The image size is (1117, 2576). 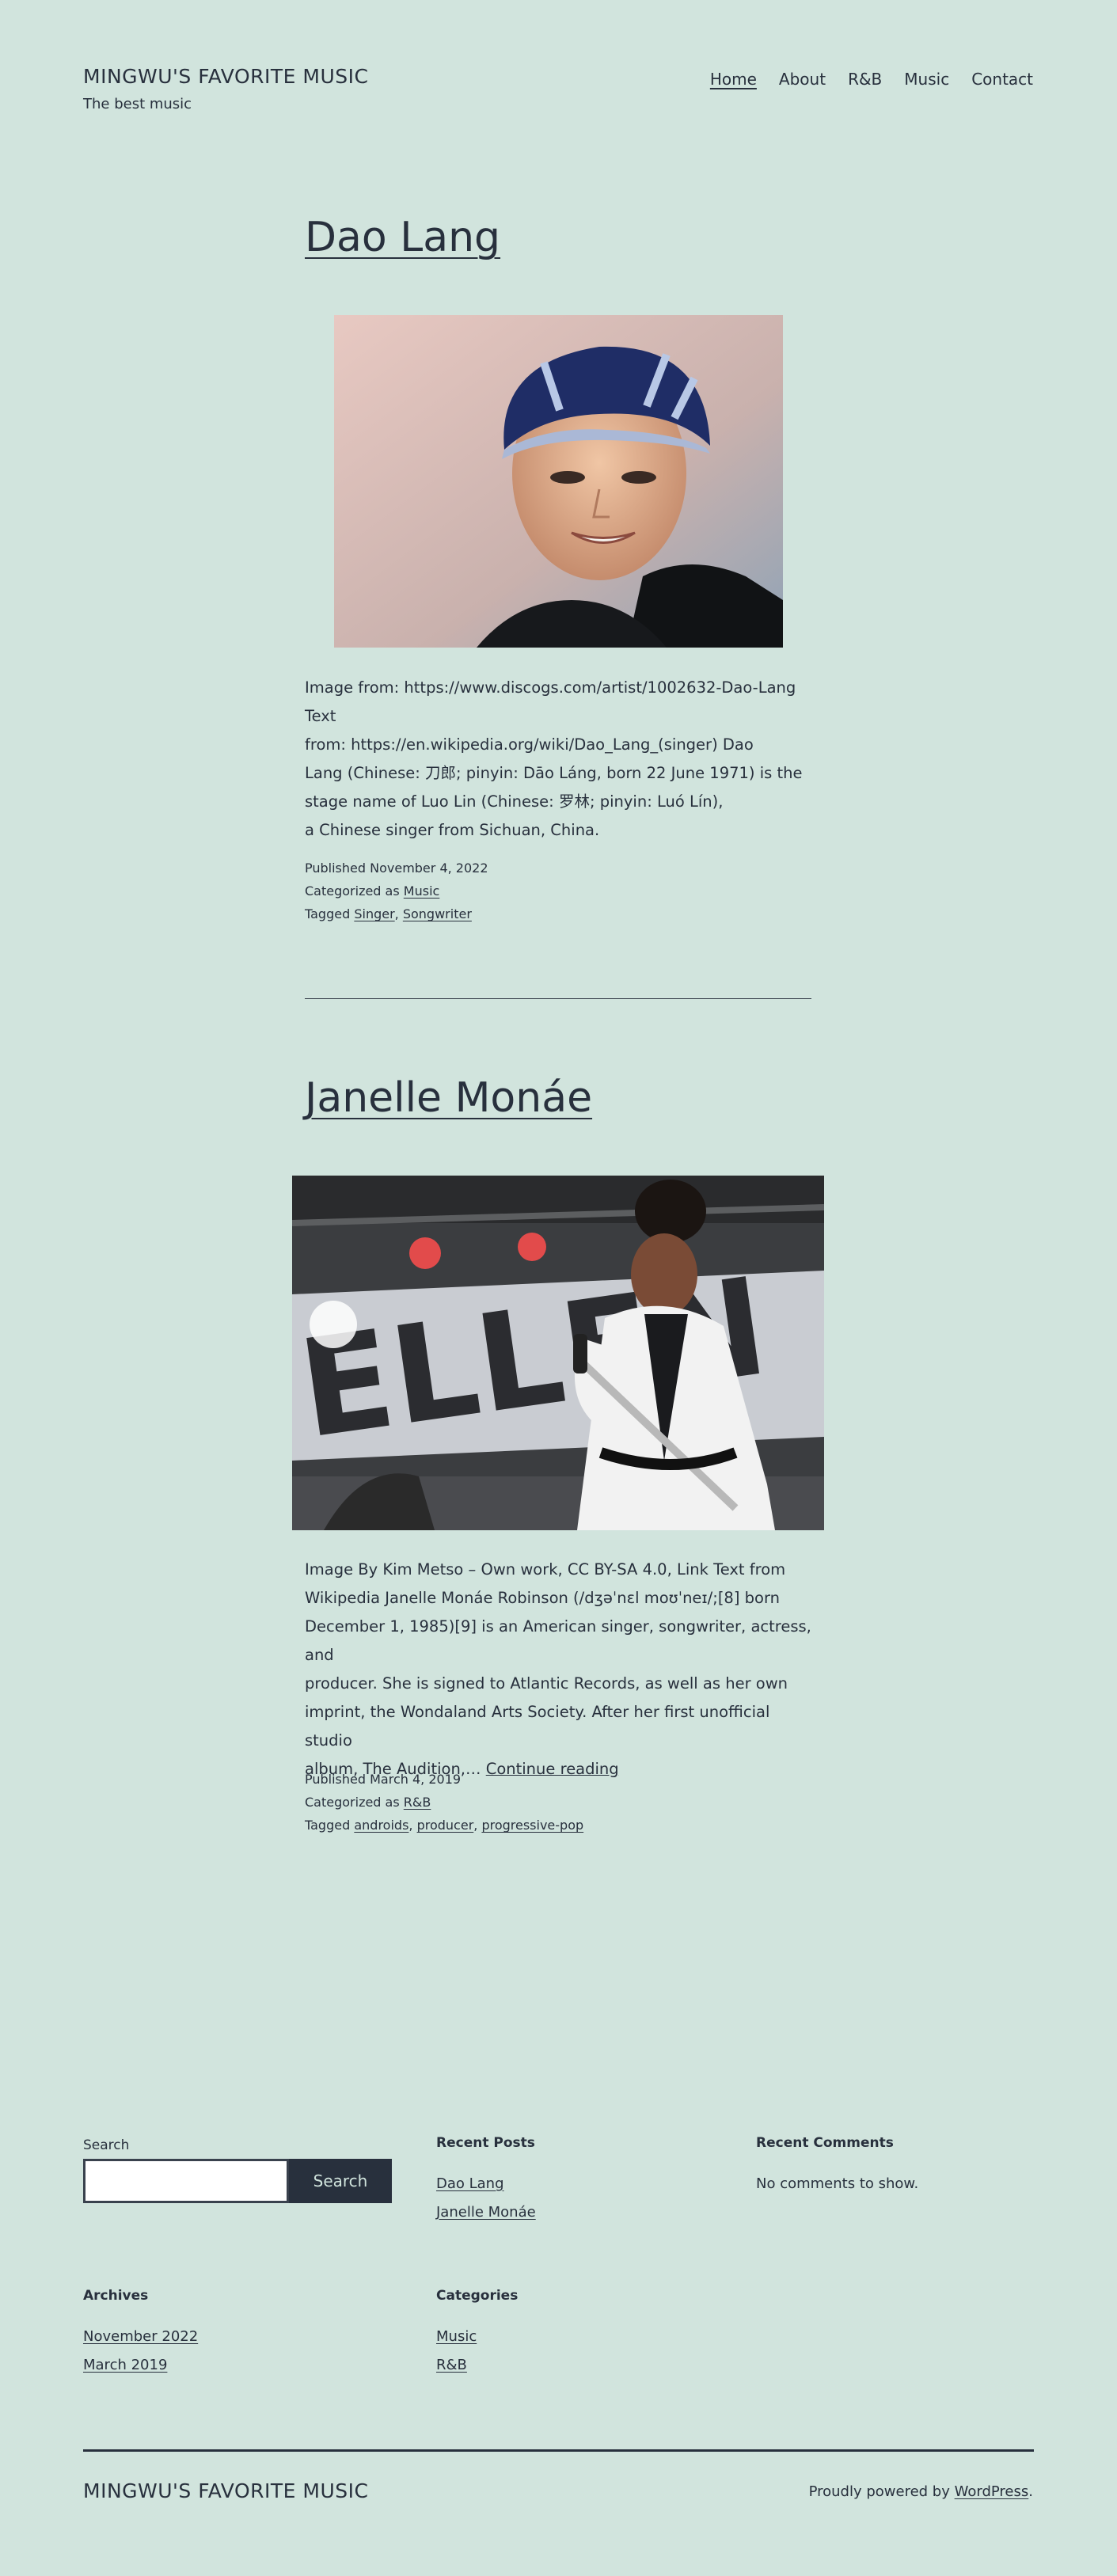 What do you see at coordinates (397, 868) in the screenshot?
I see `published-date: Published November 4, 2022` at bounding box center [397, 868].